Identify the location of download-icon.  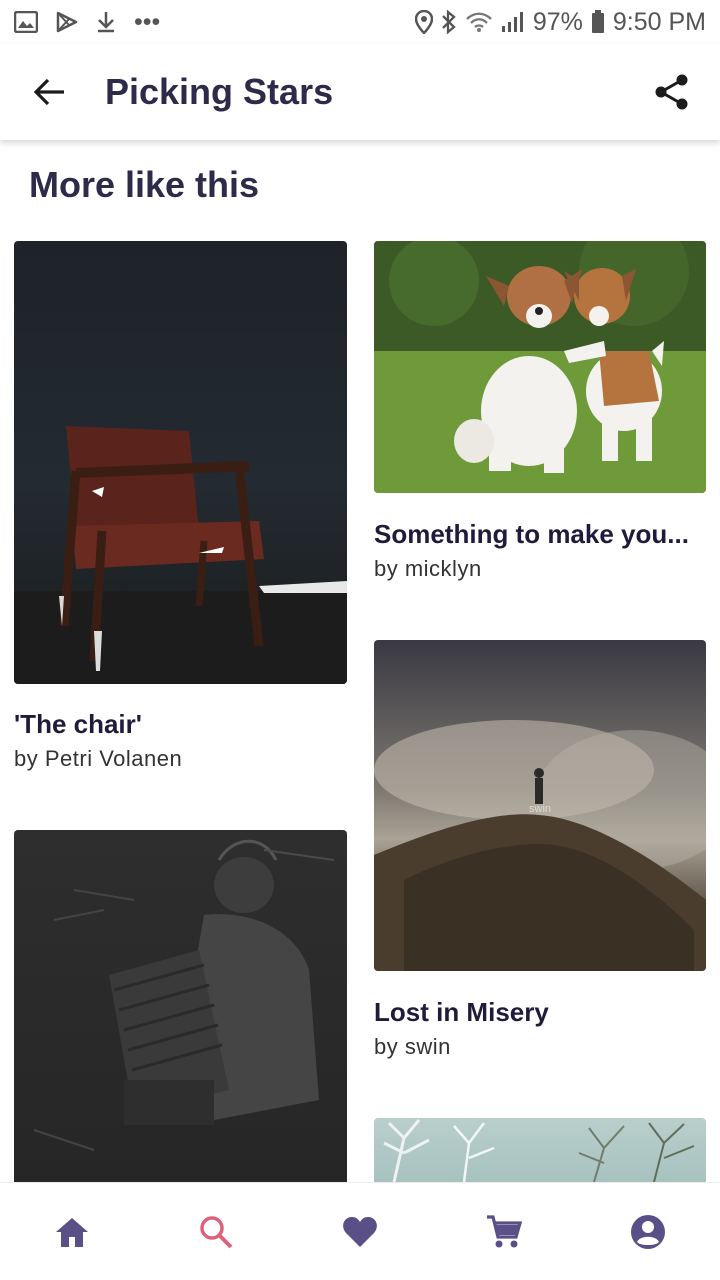
(106, 22).